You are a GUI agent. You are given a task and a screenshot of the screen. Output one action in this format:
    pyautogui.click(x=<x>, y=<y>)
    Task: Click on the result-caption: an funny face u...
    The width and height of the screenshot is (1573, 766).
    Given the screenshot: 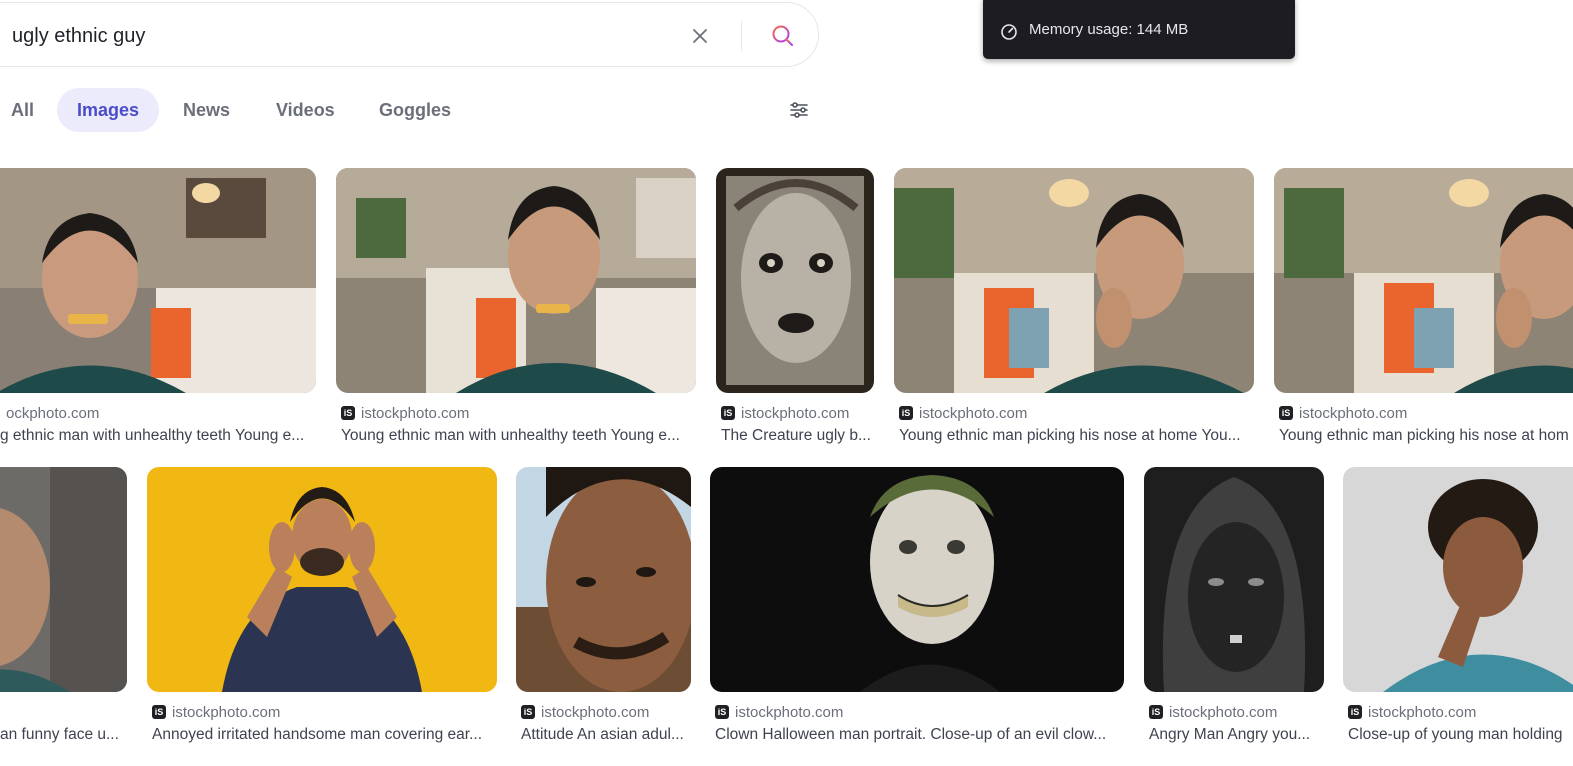 What is the action you would take?
    pyautogui.click(x=61, y=735)
    